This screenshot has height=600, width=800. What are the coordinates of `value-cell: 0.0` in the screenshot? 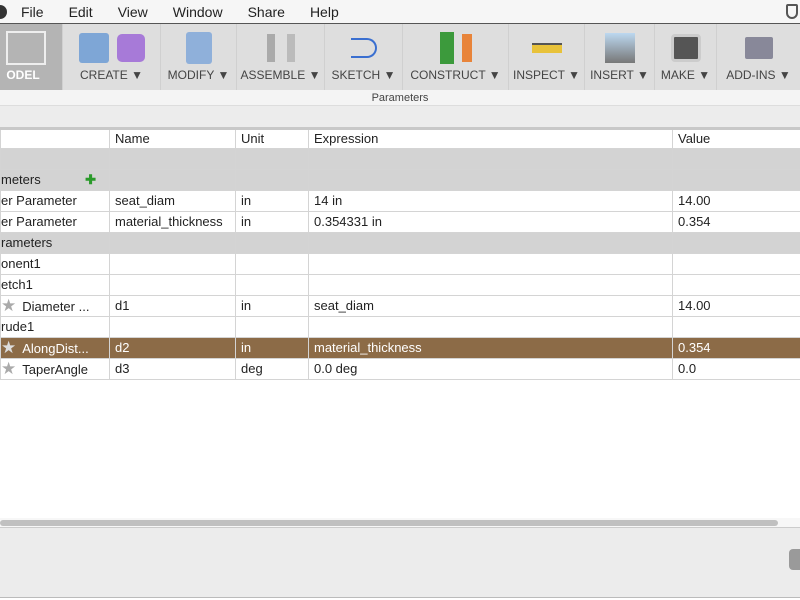 It's located at (736, 368).